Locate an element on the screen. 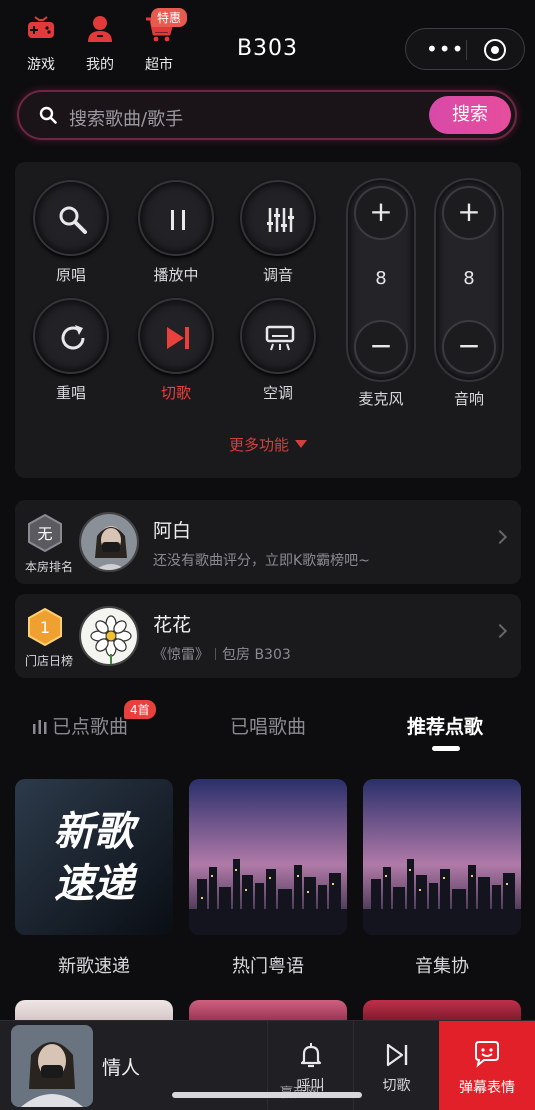 The image size is (535, 1110). speaker-volume-value: 8 is located at coordinates (469, 278).